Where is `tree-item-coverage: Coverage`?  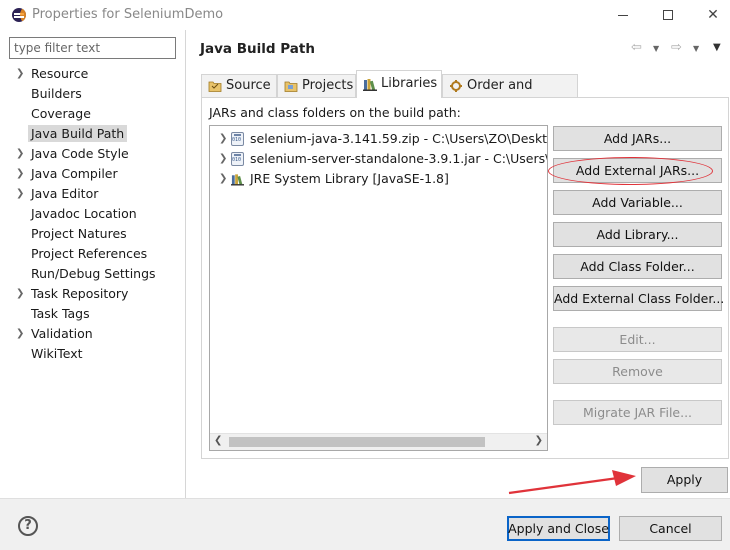
tree-item-coverage: Coverage is located at coordinates (93, 114).